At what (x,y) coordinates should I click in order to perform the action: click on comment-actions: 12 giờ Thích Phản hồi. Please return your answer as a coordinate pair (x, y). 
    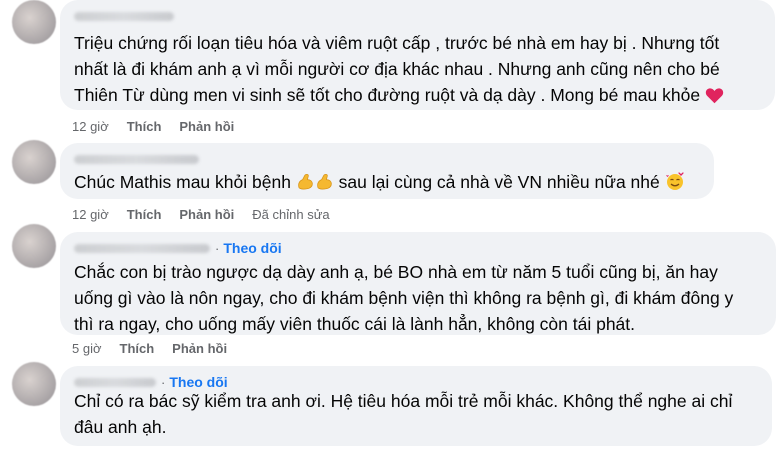
    Looking at the image, I should click on (162, 126).